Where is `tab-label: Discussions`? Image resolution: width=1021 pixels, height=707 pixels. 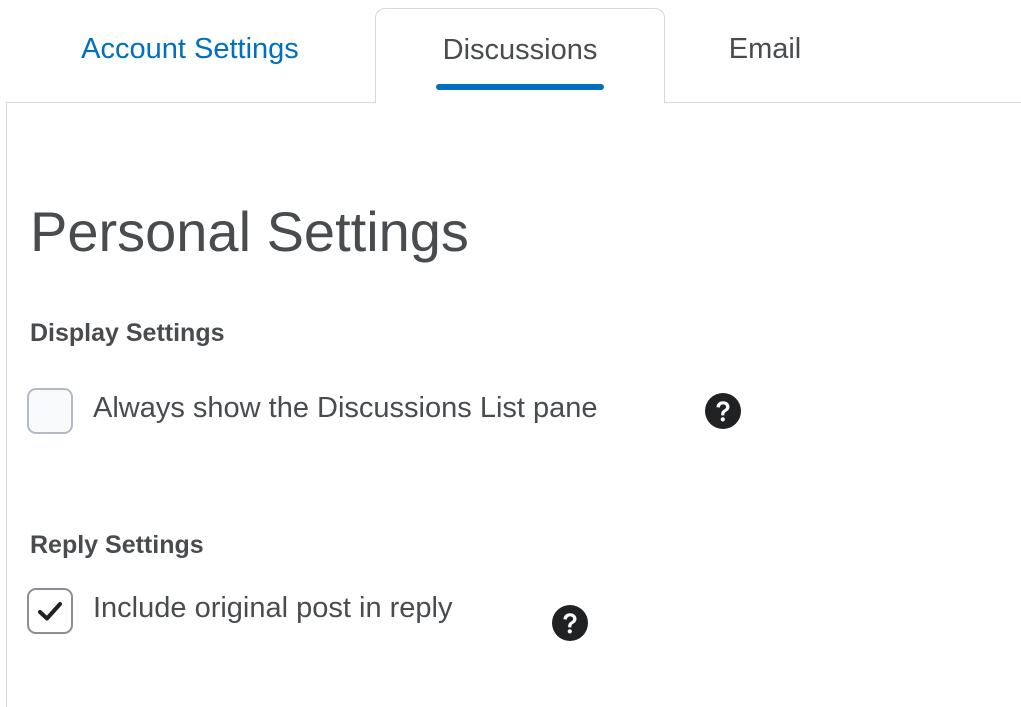
tab-label: Discussions is located at coordinates (520, 49).